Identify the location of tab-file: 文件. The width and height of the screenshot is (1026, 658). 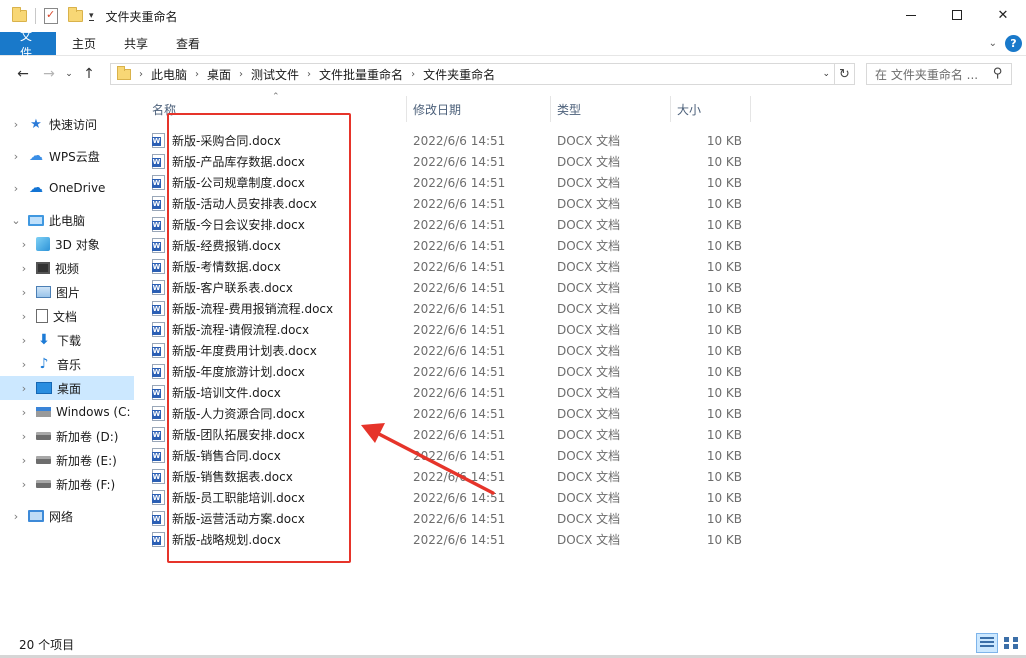
(28, 44).